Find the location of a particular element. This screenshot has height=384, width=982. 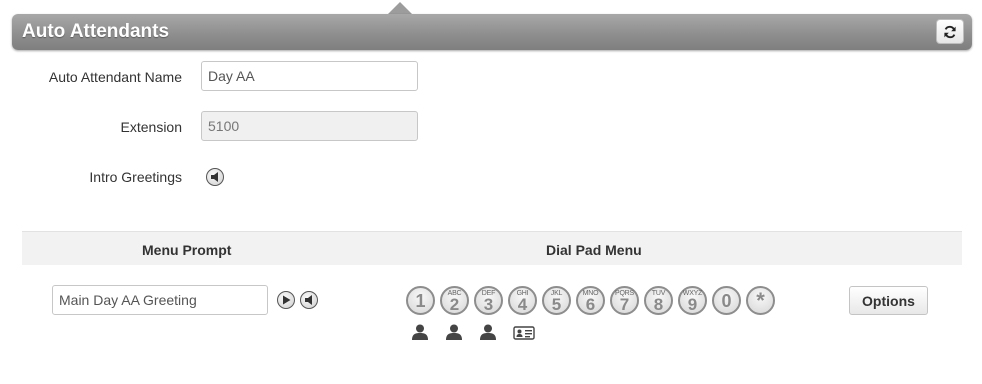

dial-key-0: 0 is located at coordinates (726, 300).